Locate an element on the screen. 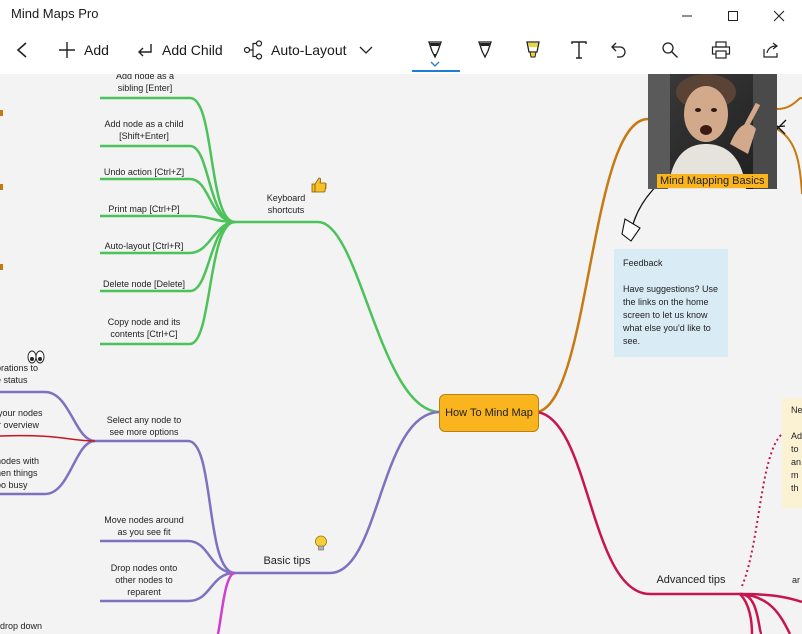 Image resolution: width=802 pixels, height=634 pixels. note-line: Ne is located at coordinates (796, 410).